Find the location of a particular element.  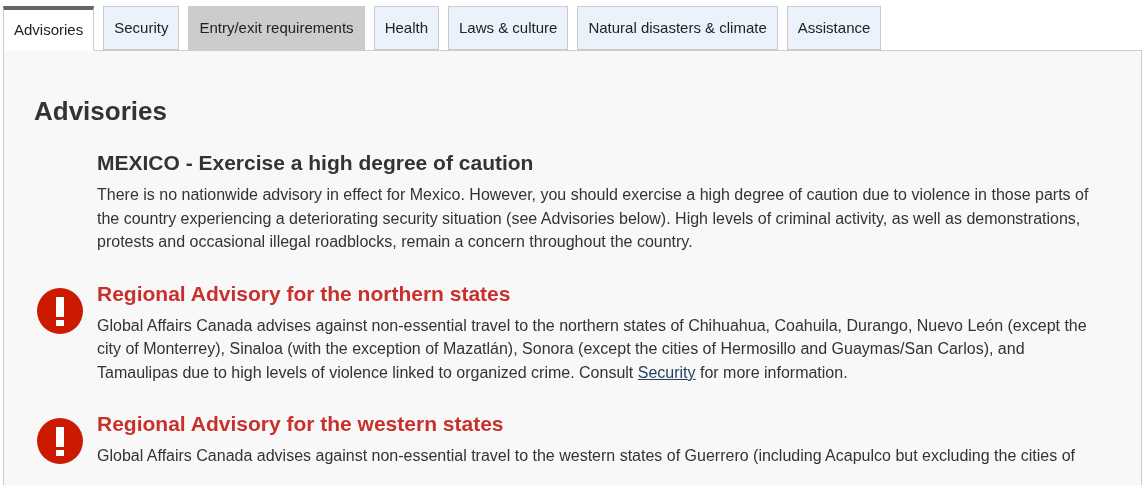

advisory-text: Global Affairs Canada advises against non-essential travel to the western states of Guerrero (including Acapulco but excluding the cities of is located at coordinates (586, 456).